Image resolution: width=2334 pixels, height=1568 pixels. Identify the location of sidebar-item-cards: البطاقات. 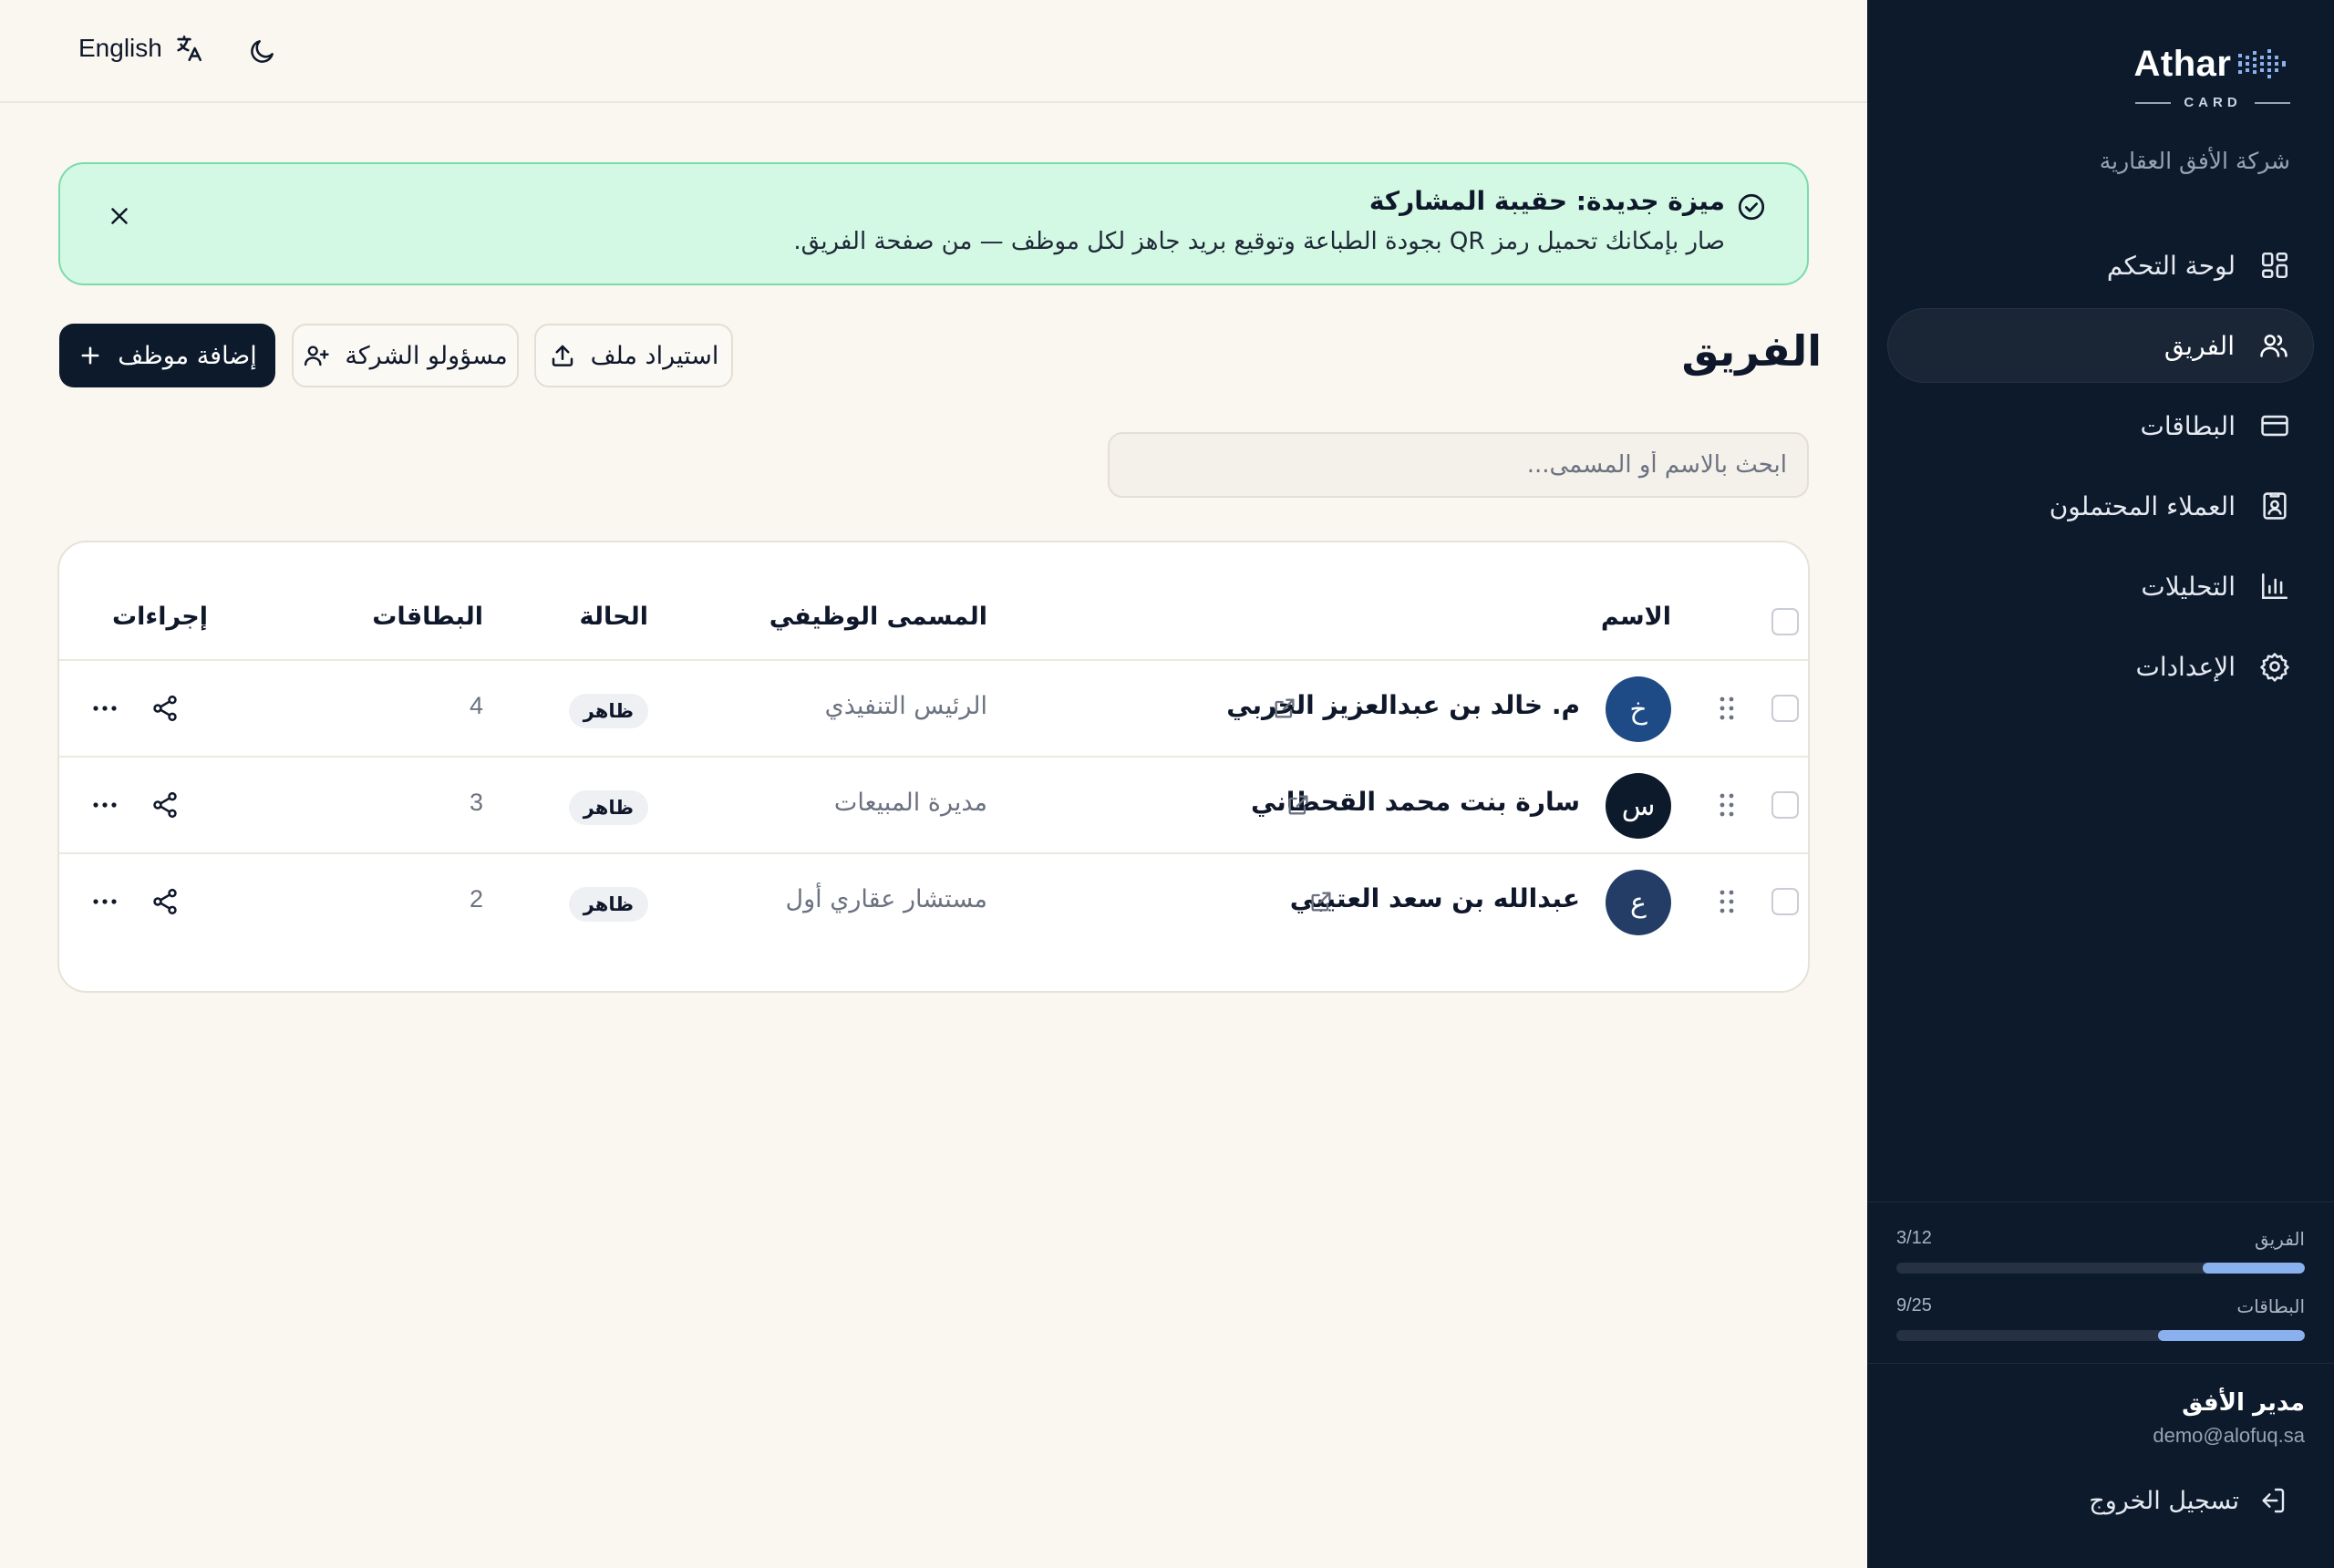
(2100, 425).